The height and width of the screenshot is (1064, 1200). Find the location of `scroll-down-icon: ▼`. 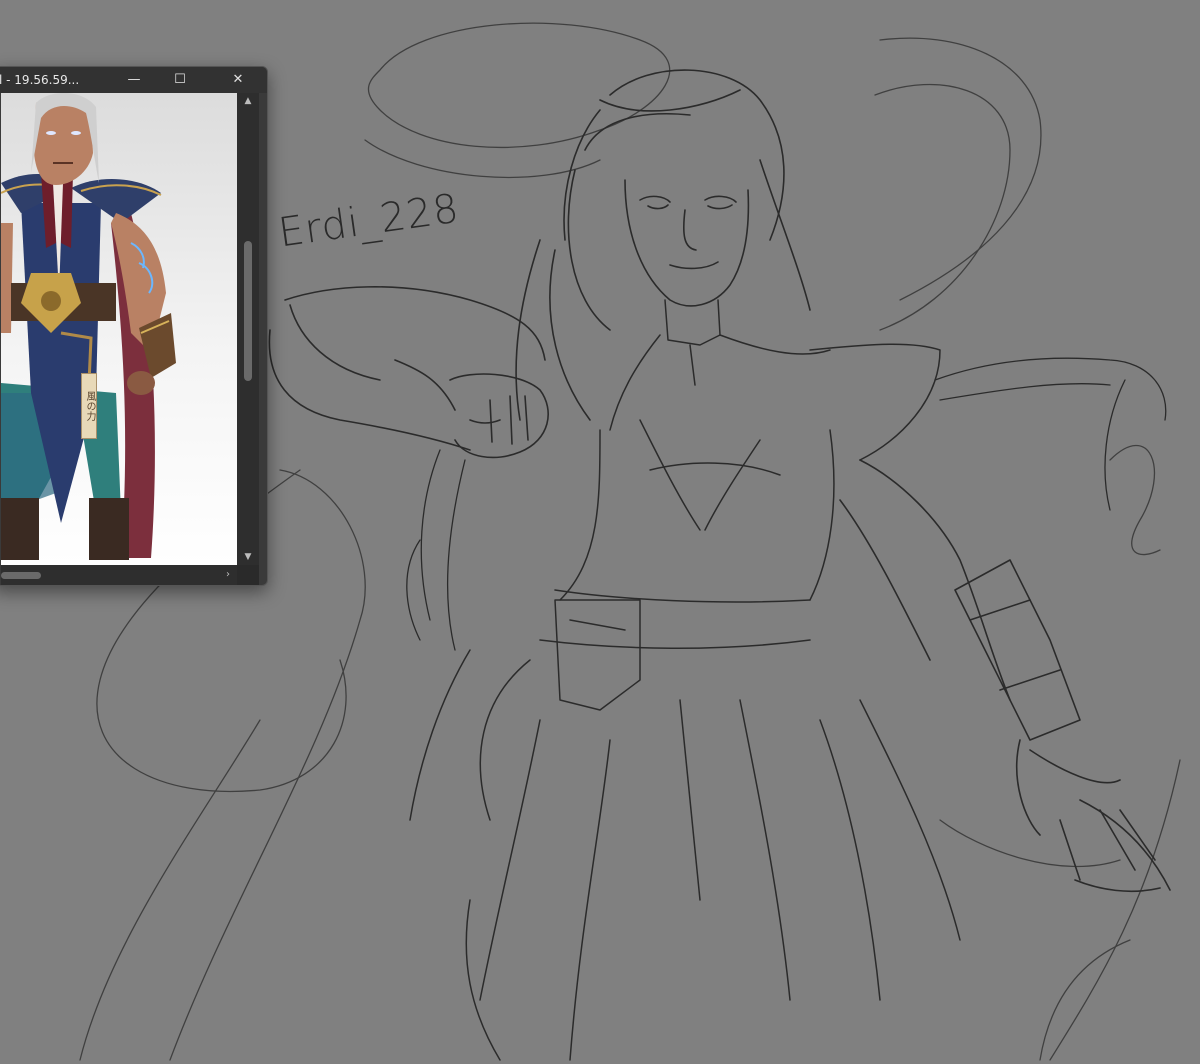

scroll-down-icon: ▼ is located at coordinates (248, 557).